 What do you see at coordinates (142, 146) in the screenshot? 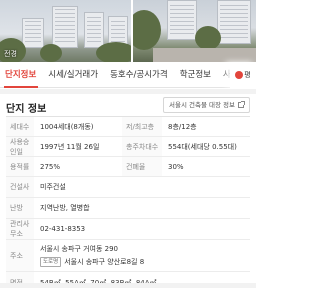
I see `parking-label: 총주차대수` at bounding box center [142, 146].